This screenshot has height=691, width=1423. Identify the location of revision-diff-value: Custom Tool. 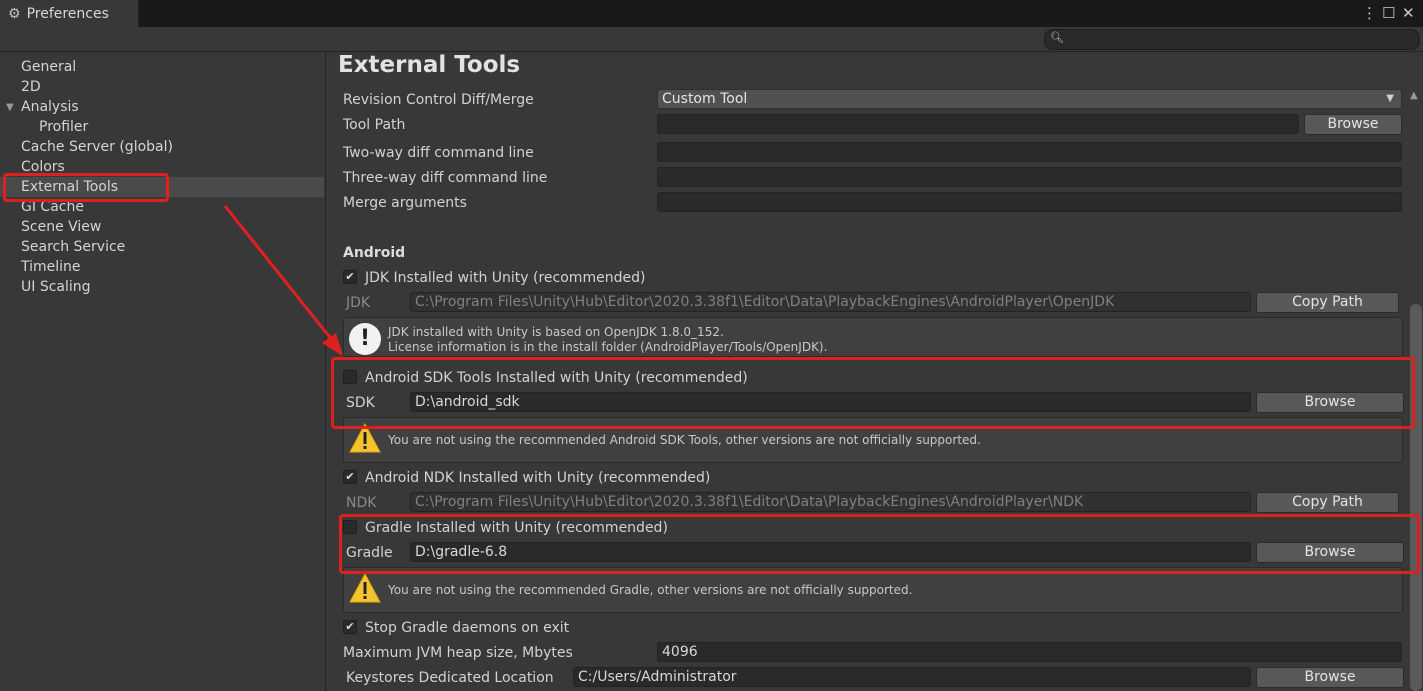
(705, 99).